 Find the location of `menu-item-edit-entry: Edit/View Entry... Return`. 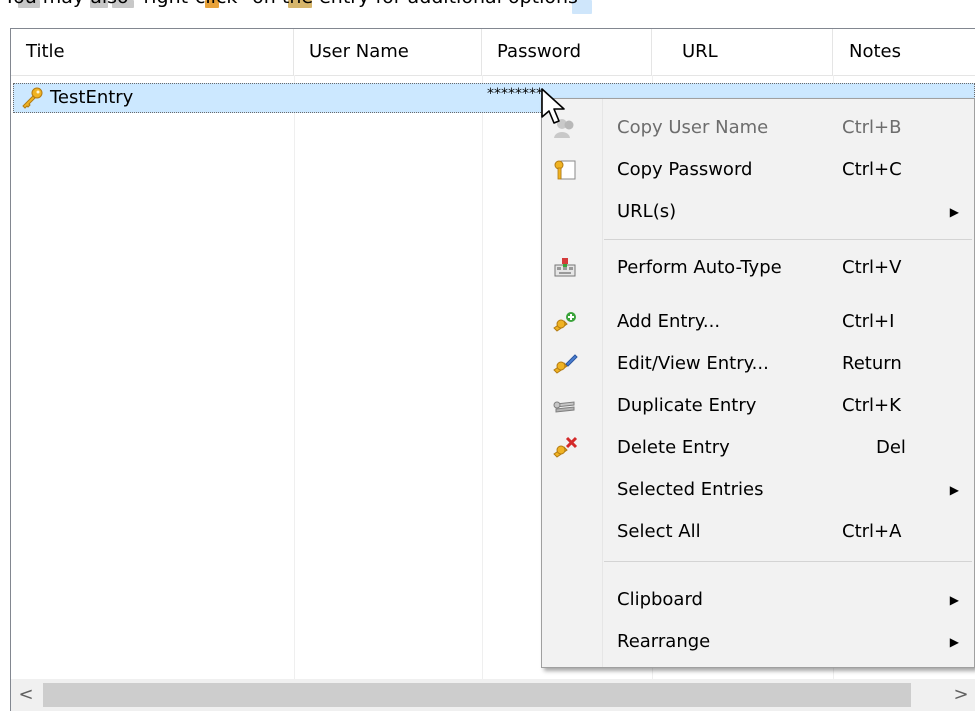

menu-item-edit-entry: Edit/View Entry... Return is located at coordinates (758, 364).